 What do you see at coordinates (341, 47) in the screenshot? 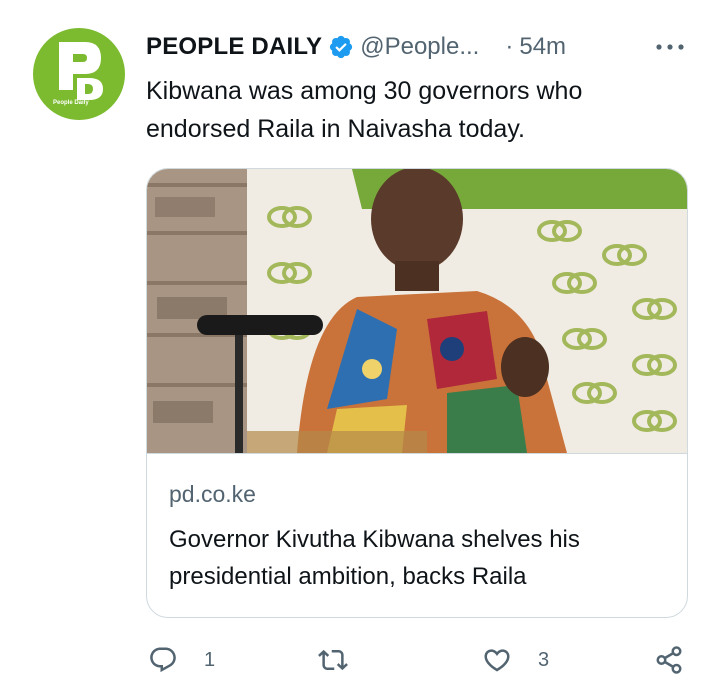
I see `verified-badge-icon` at bounding box center [341, 47].